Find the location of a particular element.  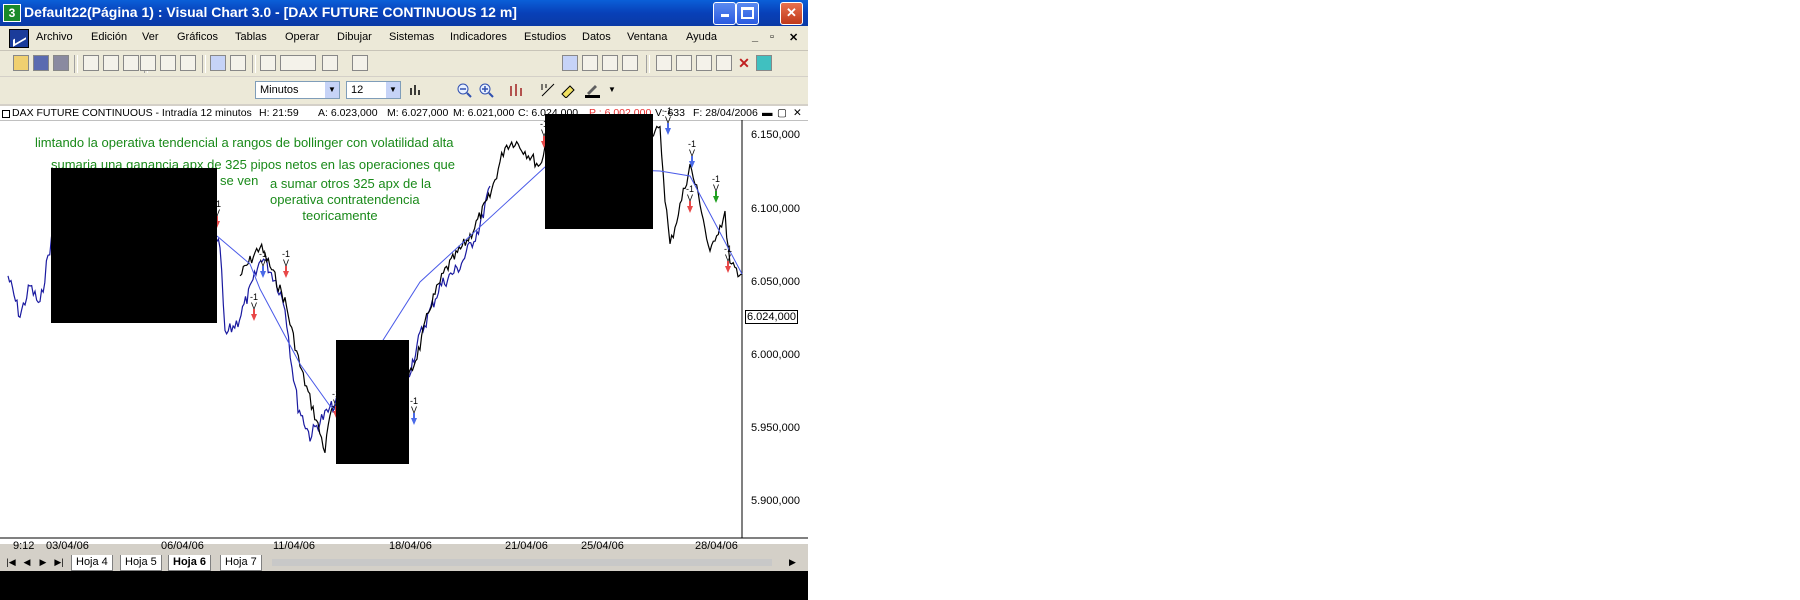

bars-icon is located at coordinates (516, 90).